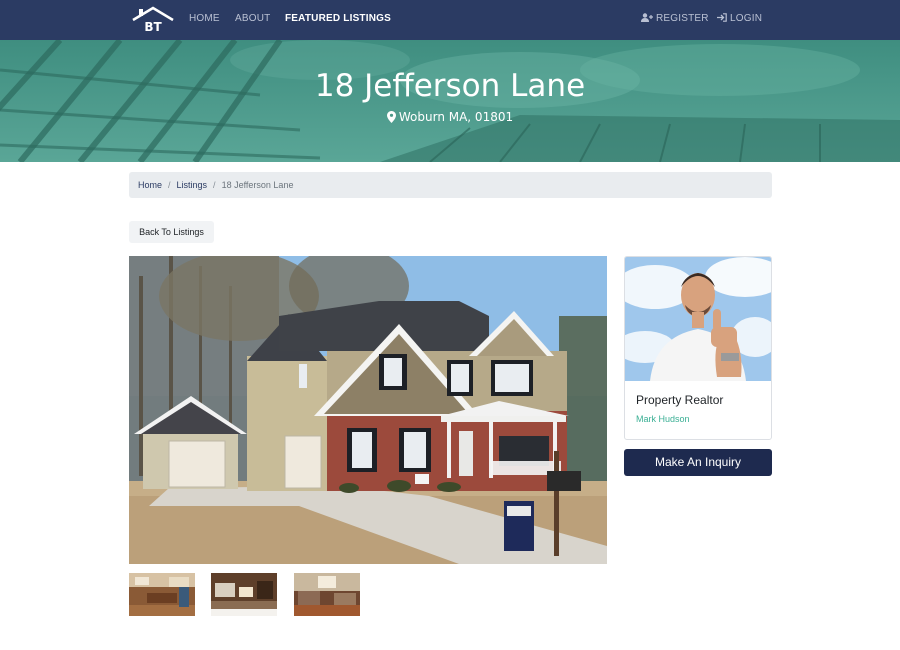  Describe the element at coordinates (153, 27) in the screenshot. I see `logo-text: BT` at that location.